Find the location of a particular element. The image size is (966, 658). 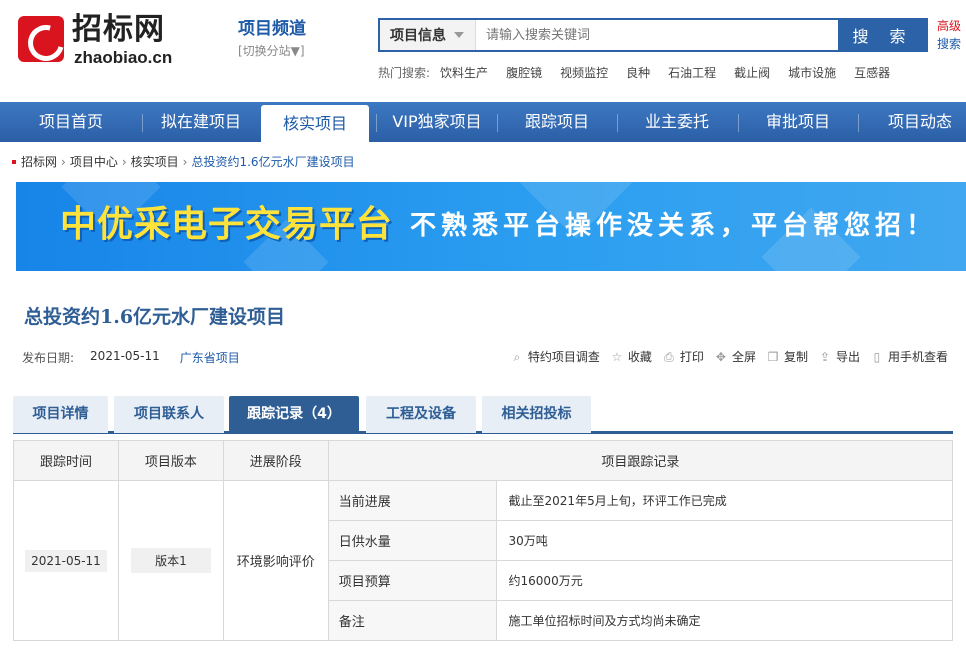

print-button: ⎙ 打印 is located at coordinates (683, 356).